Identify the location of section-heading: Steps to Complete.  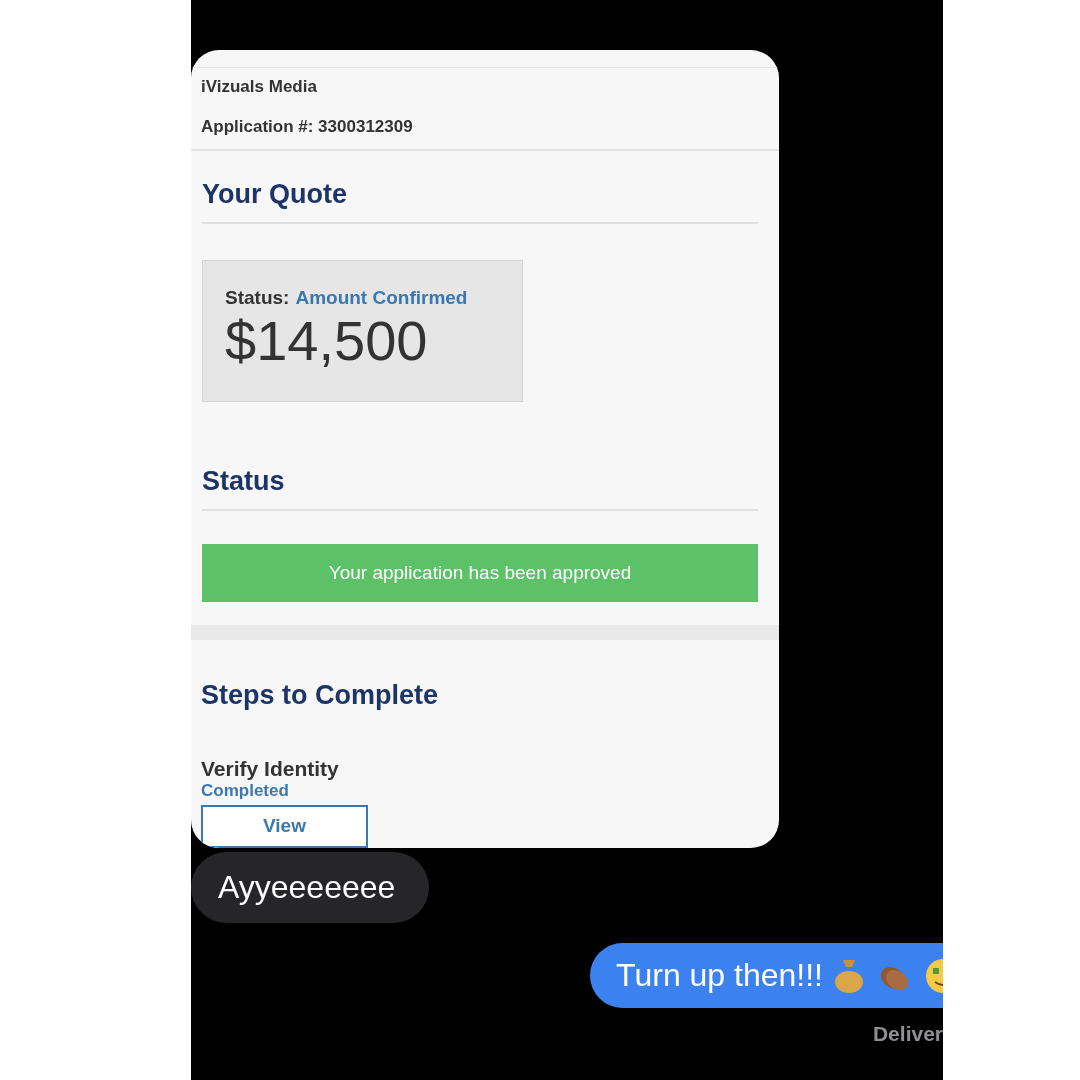
(320, 695).